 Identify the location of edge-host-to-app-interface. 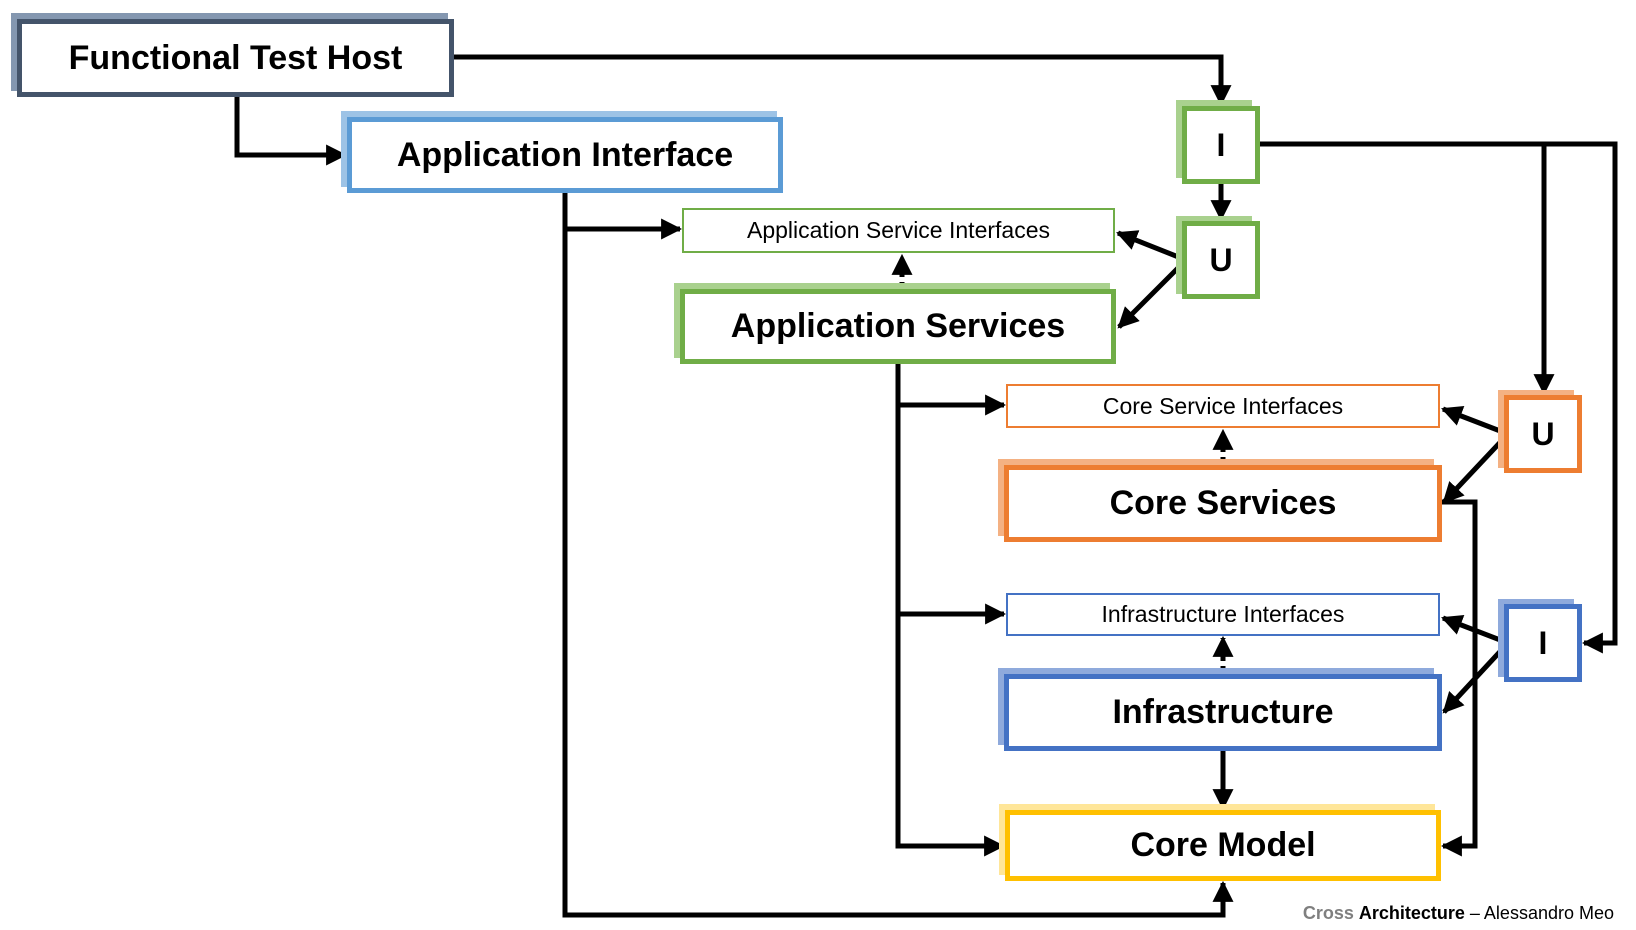
(291, 131).